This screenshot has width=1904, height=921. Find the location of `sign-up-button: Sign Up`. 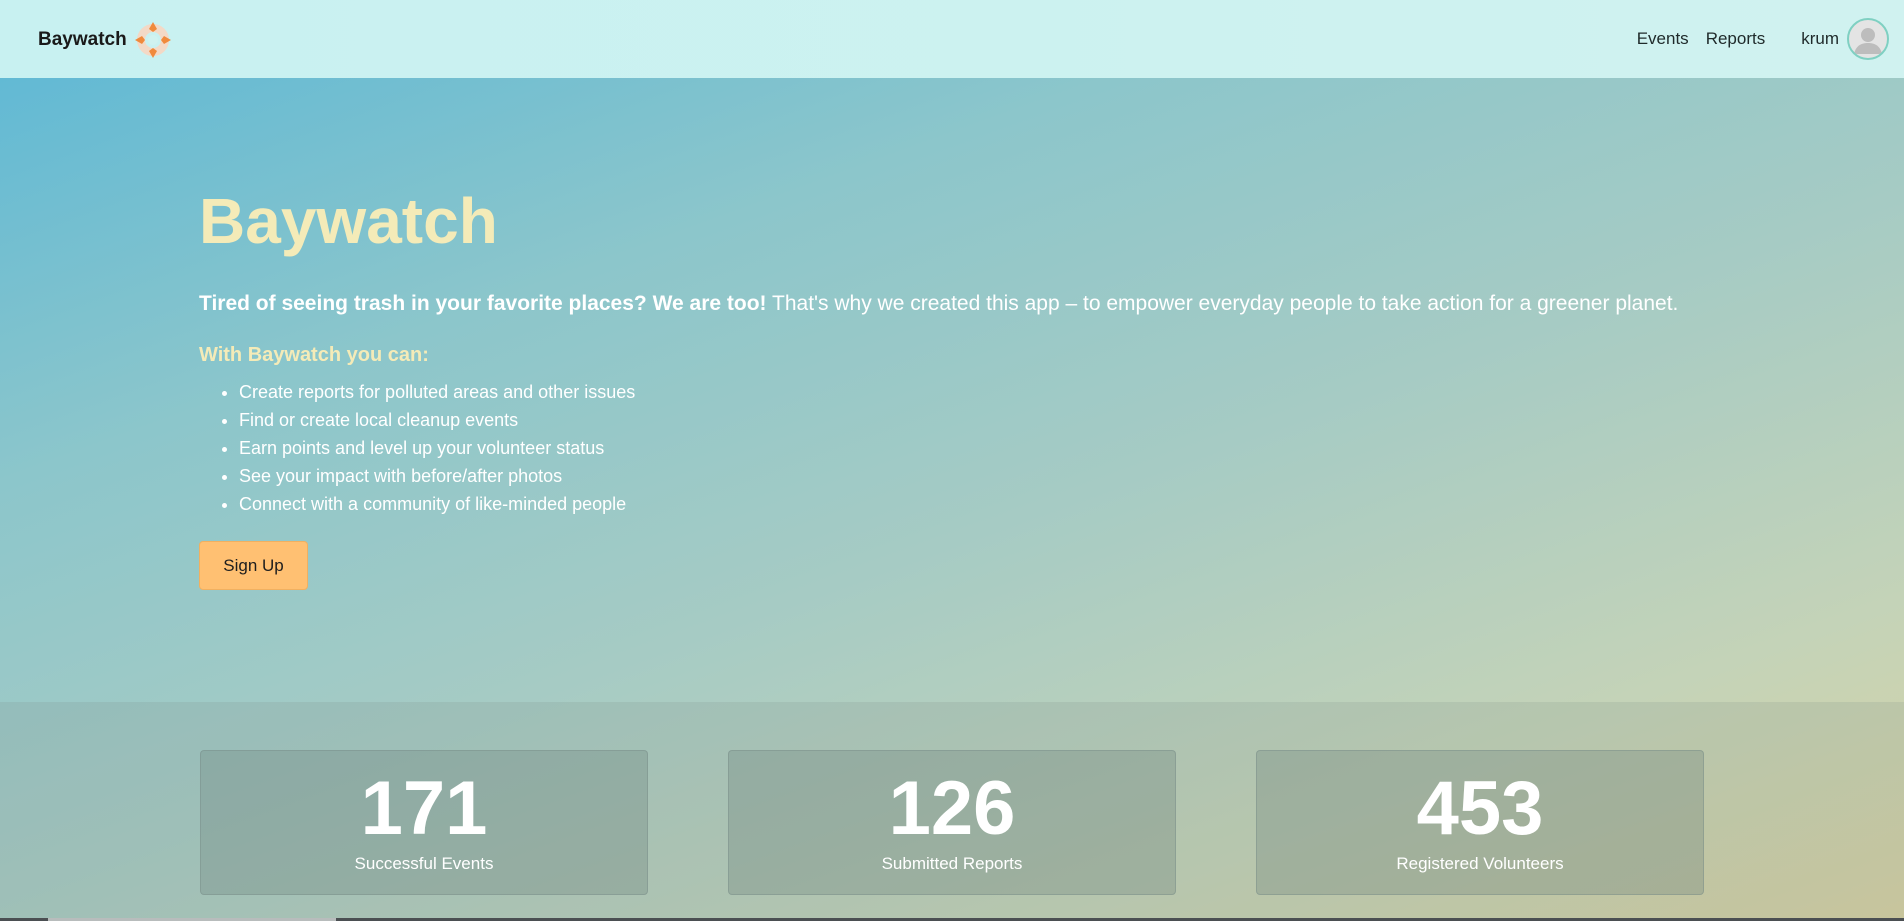

sign-up-button: Sign Up is located at coordinates (253, 565).